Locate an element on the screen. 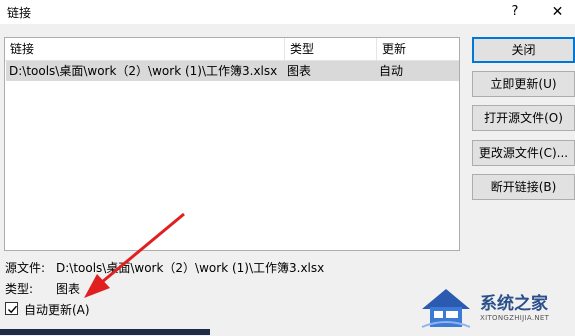 The height and width of the screenshot is (336, 575). watermark: 系统之家 XITONGZHIJIA.NET is located at coordinates (496, 309).